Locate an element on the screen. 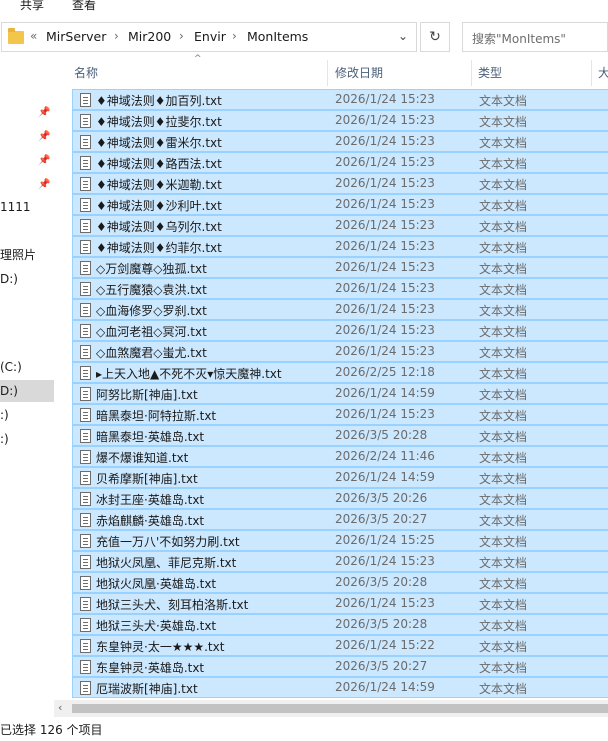  file-row: ◇血河老祖◇冥河.txt 2026/1/24 15:23 文本文档 is located at coordinates (340, 330).